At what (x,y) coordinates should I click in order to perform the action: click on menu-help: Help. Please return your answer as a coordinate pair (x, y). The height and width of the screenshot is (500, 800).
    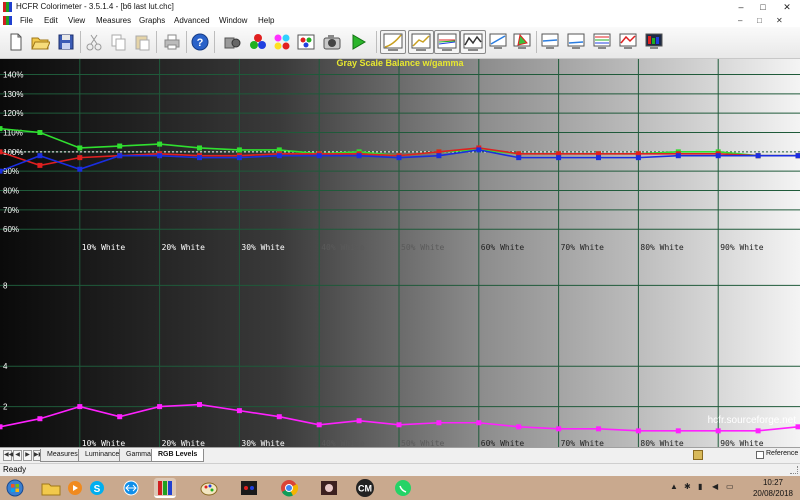
    Looking at the image, I should click on (266, 20).